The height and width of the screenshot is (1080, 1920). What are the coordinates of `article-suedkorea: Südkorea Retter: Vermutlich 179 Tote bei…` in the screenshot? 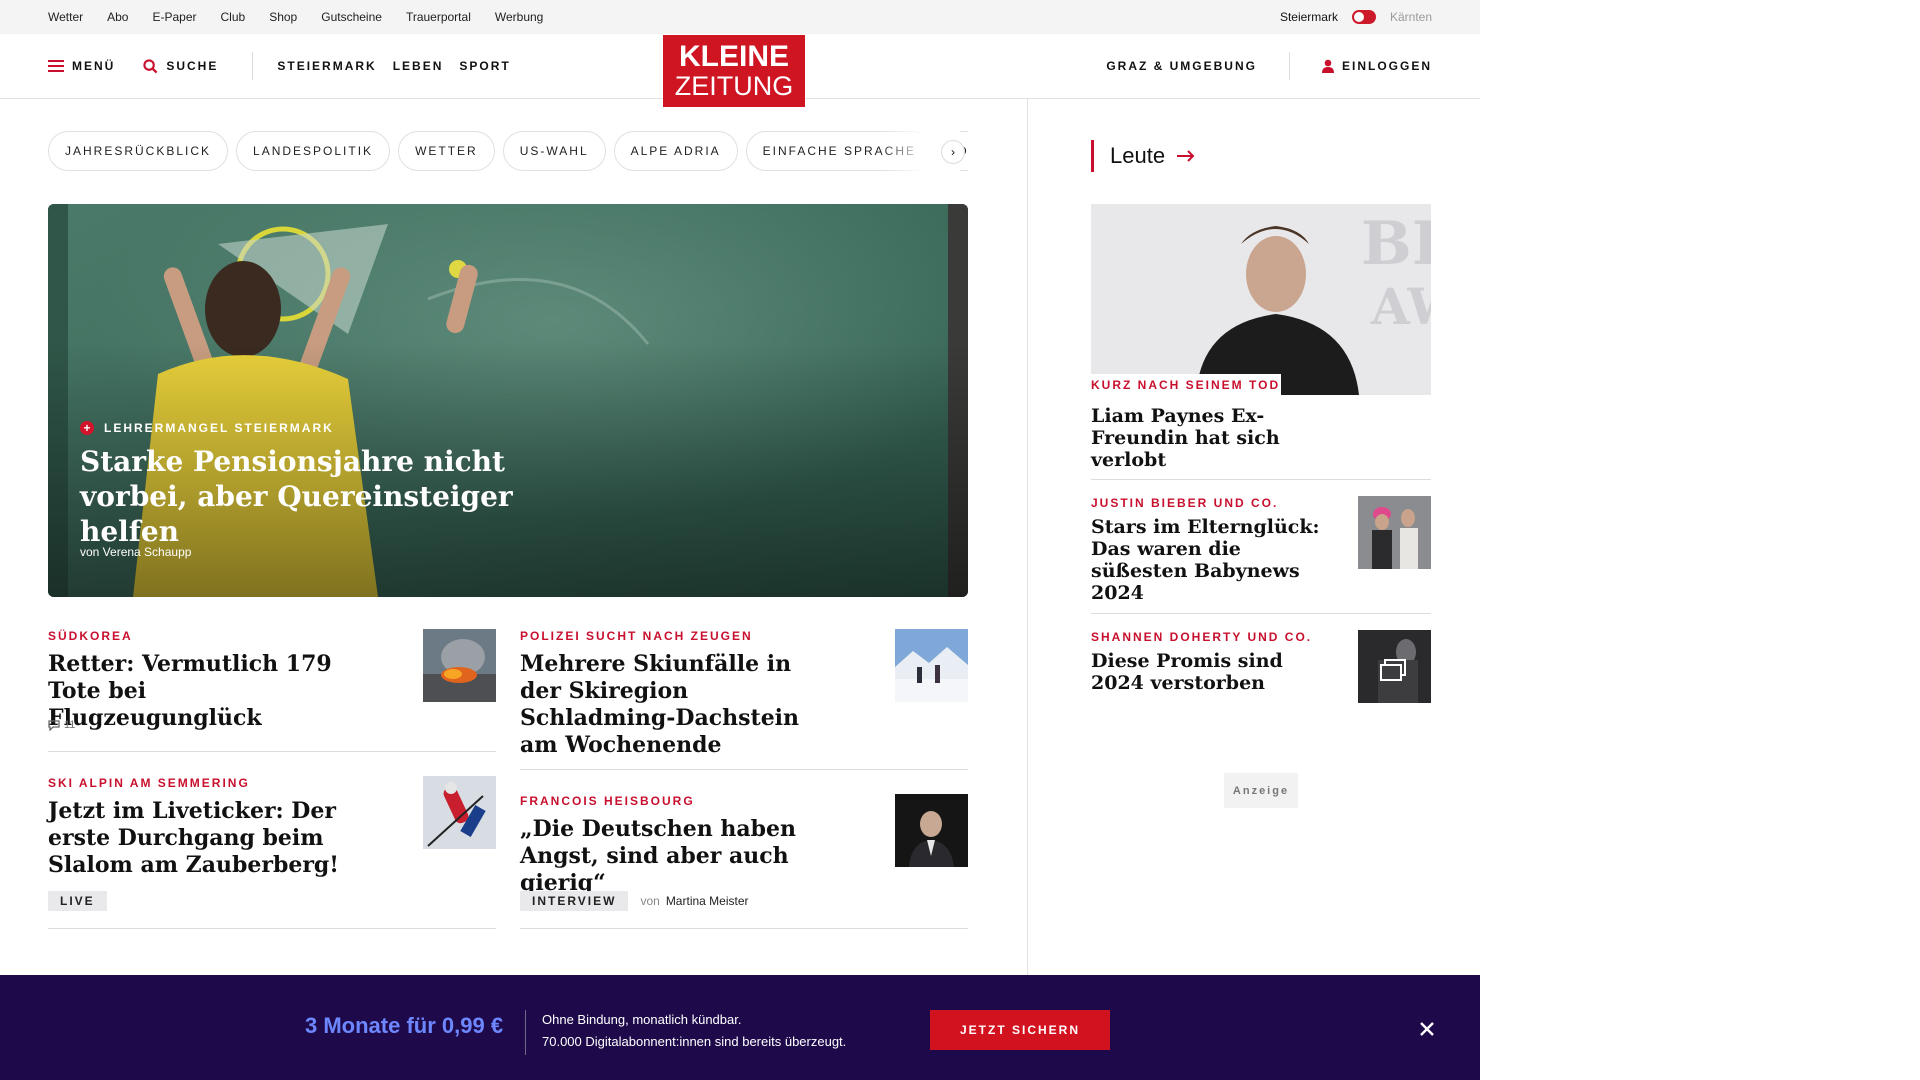 It's located at (198, 680).